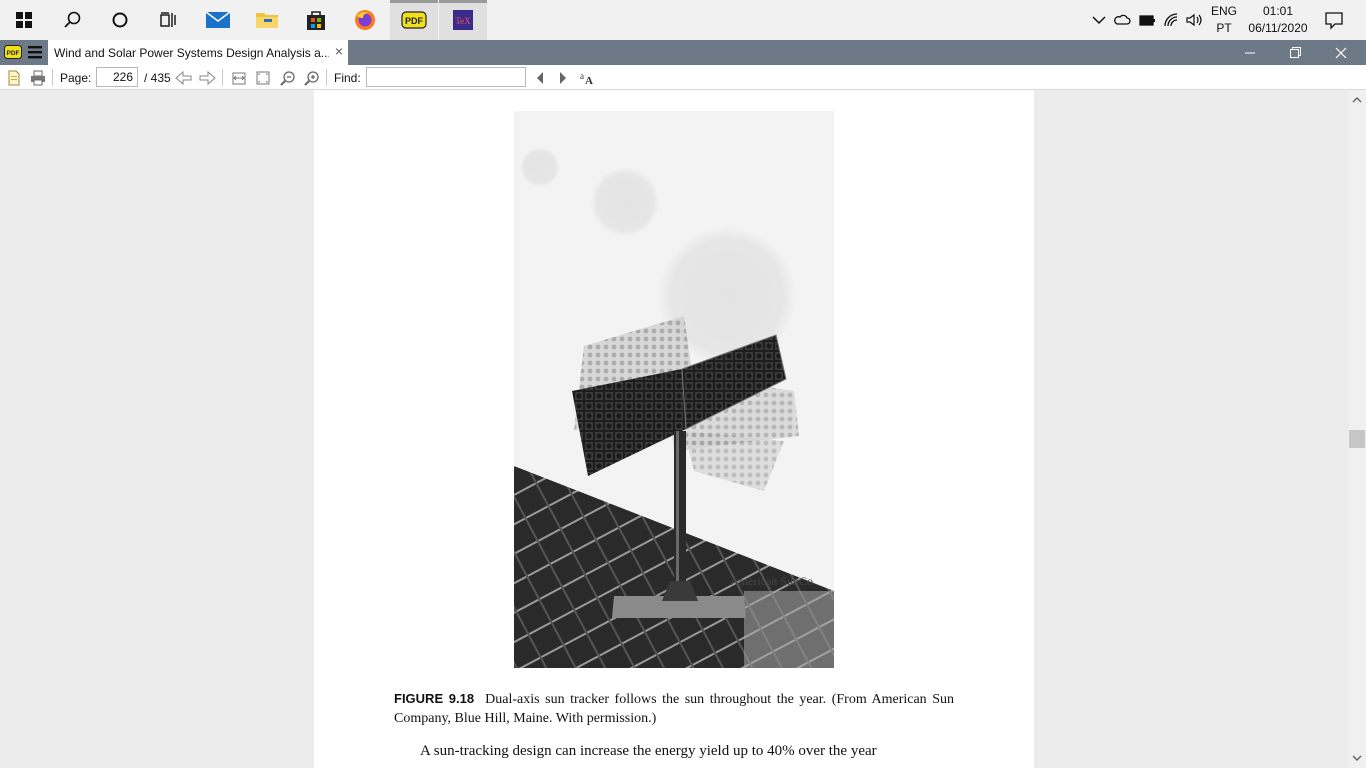 Image resolution: width=1366 pixels, height=768 pixels. Describe the element at coordinates (312, 77) in the screenshot. I see `zoom-in-icon` at that location.